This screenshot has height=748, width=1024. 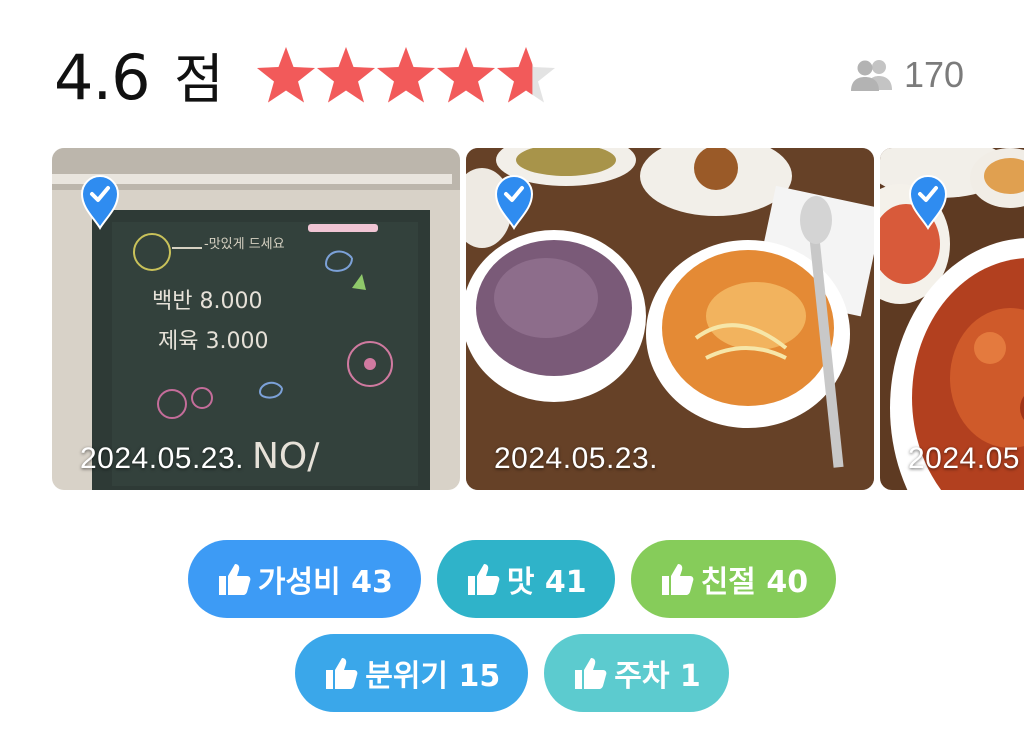 I want to click on svg-text: NO/, so click(x=286, y=456).